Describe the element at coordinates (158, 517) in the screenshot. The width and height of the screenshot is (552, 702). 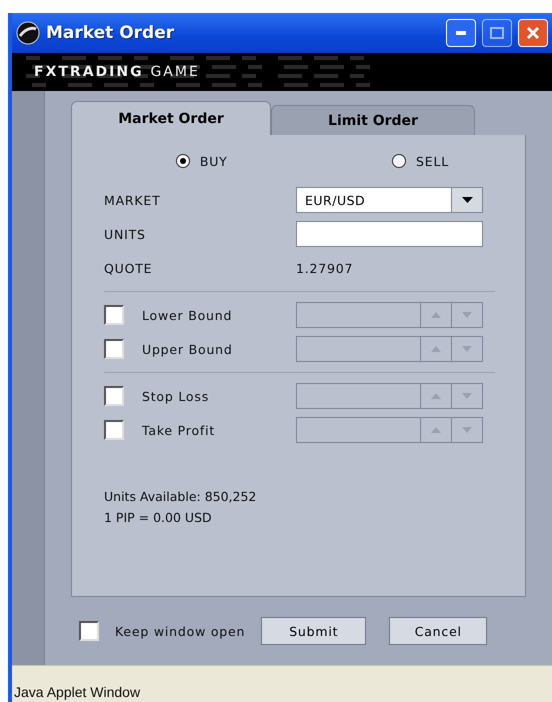
I see `info-text: 1 PIP = 0.00 USD` at that location.